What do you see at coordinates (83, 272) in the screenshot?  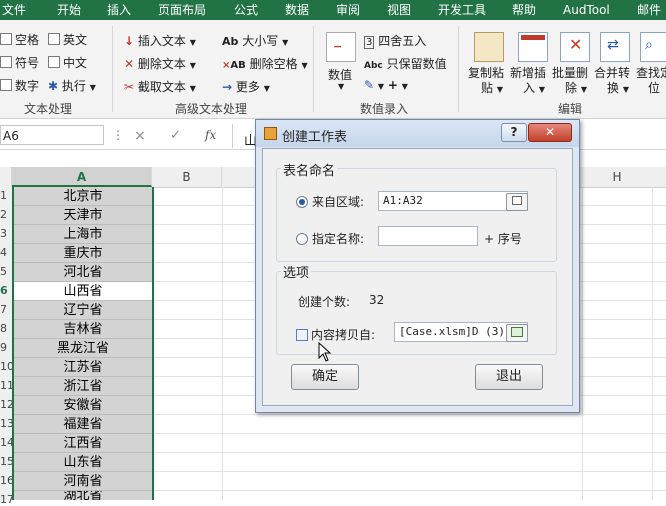 I see `table-cell: 河北省` at bounding box center [83, 272].